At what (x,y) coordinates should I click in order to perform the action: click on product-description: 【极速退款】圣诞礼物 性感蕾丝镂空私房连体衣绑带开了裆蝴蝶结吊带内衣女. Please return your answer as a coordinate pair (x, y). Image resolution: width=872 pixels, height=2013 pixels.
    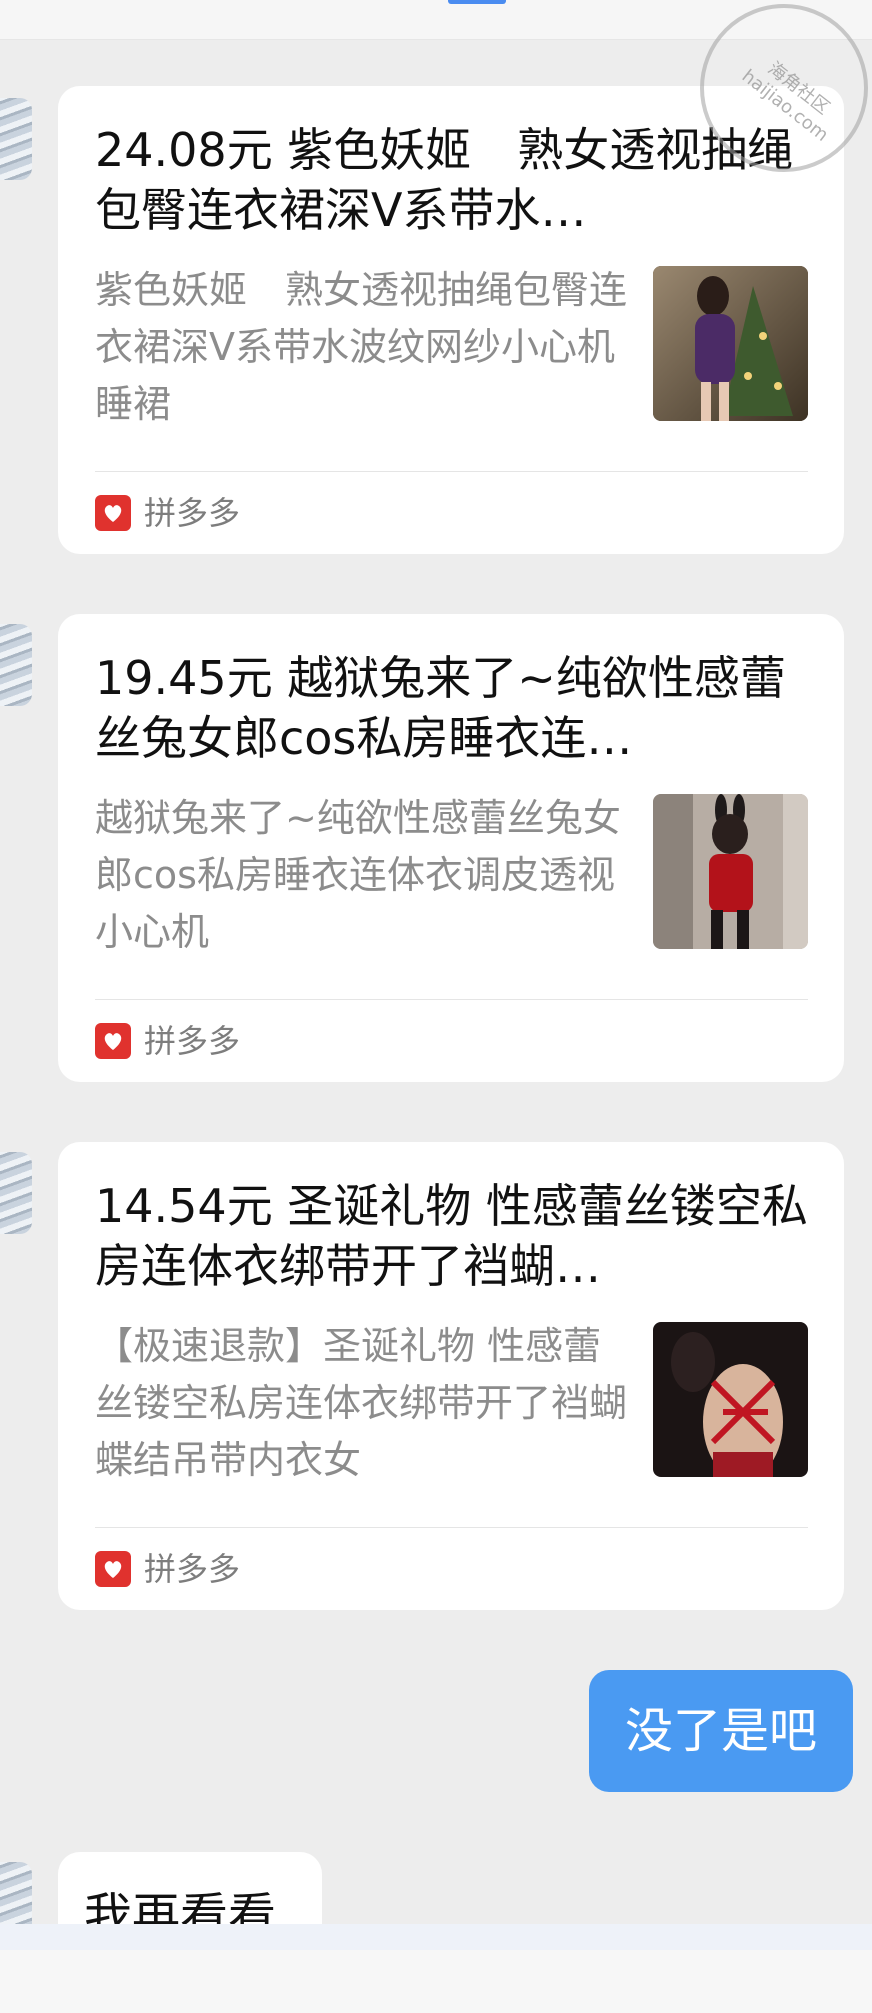
    Looking at the image, I should click on (361, 1403).